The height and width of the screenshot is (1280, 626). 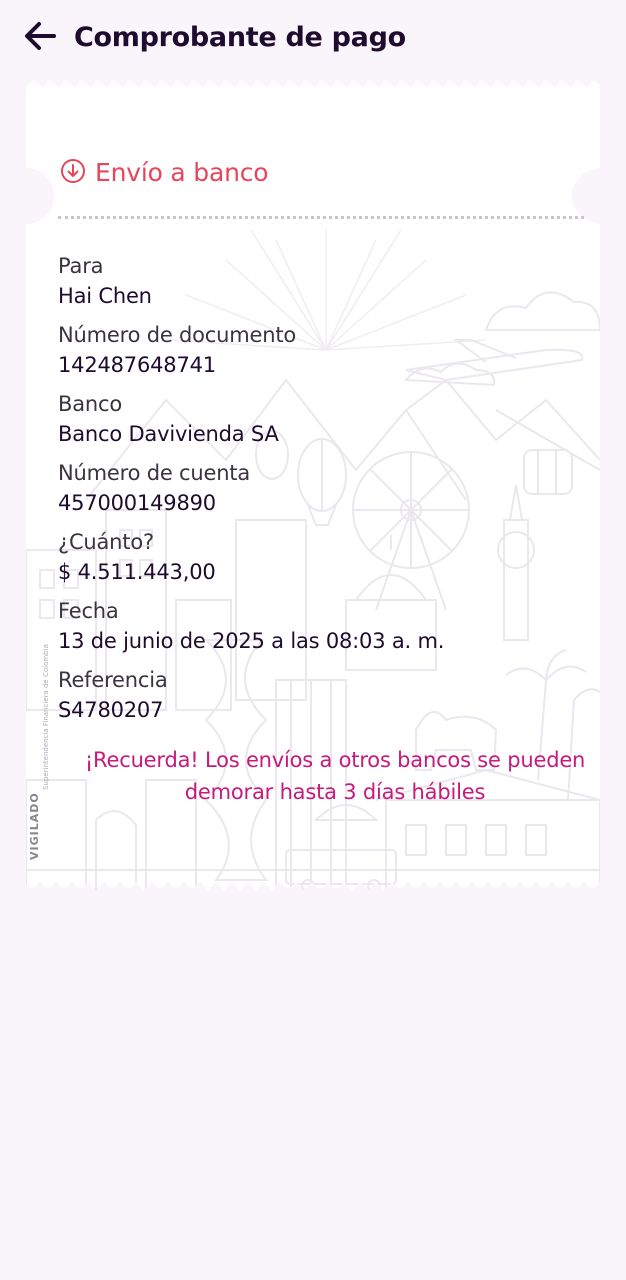 I want to click on field-recipient: Para Hai Chen, so click(x=251, y=286).